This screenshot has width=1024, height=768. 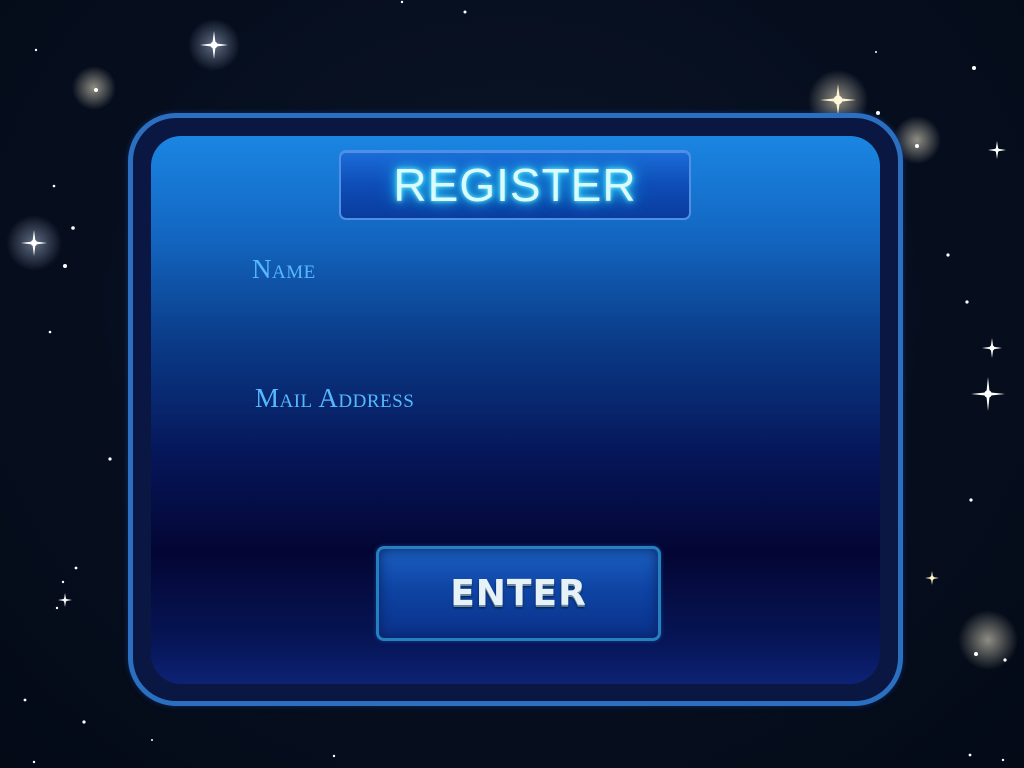 I want to click on name-input, so click(x=519, y=316).